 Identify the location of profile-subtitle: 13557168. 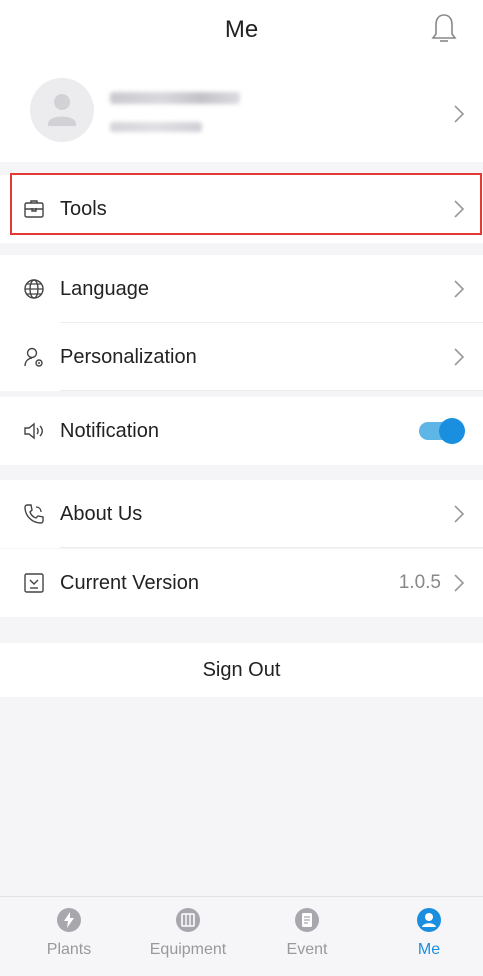
(156, 127).